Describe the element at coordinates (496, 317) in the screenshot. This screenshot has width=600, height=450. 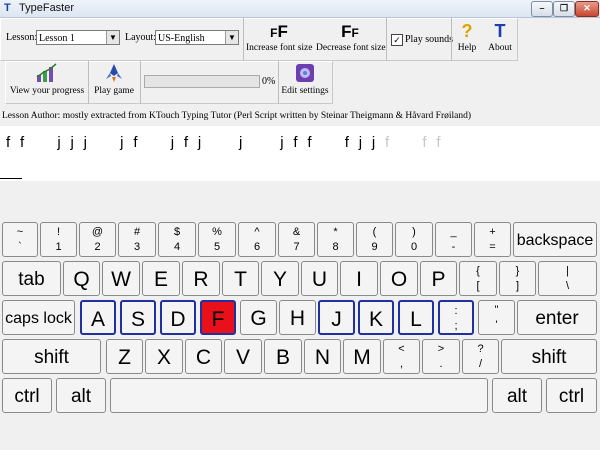
I see `key-quote: " '` at that location.